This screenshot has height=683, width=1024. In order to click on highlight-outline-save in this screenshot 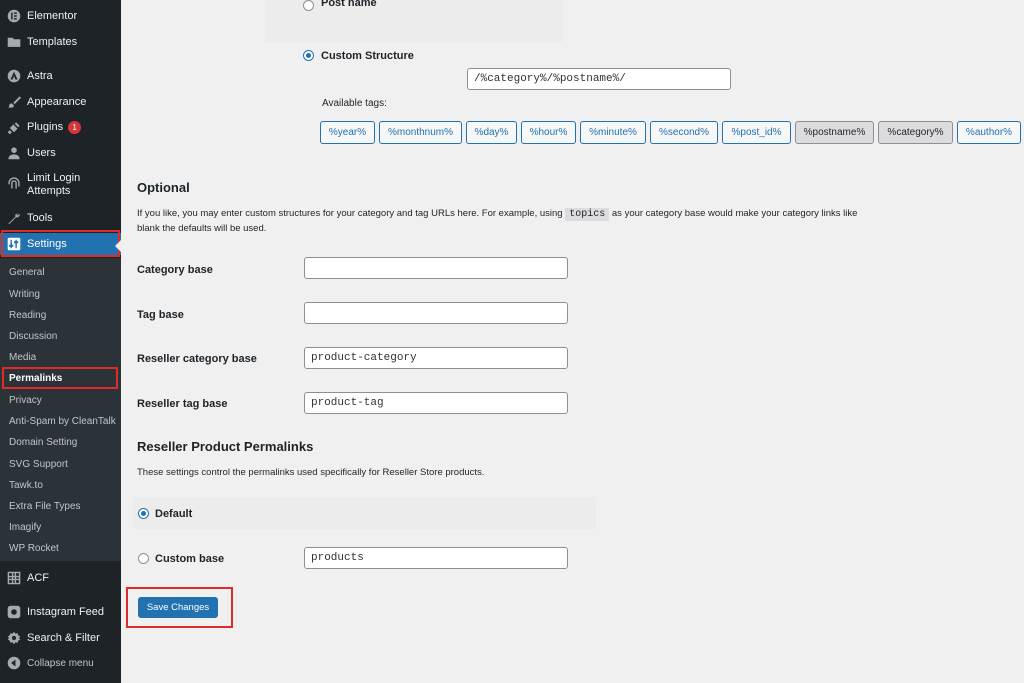, I will do `click(179, 607)`.